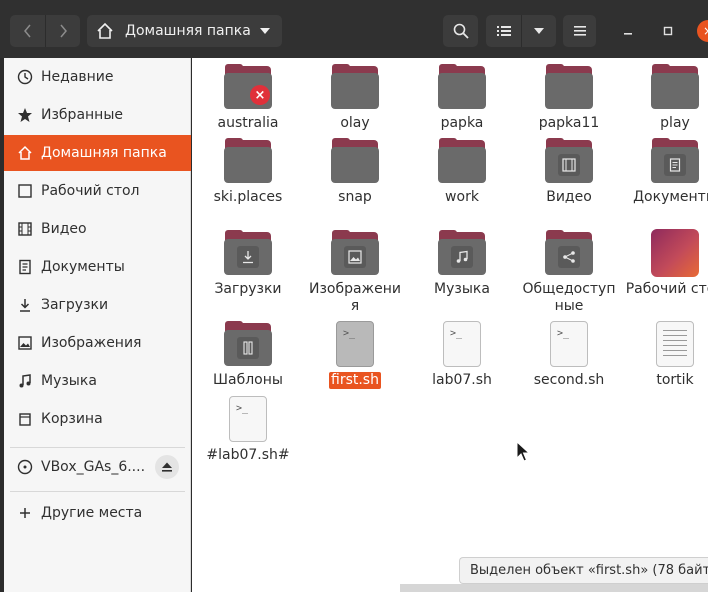 This screenshot has width=708, height=592. I want to click on mouse-pointer-icon, so click(523, 451).